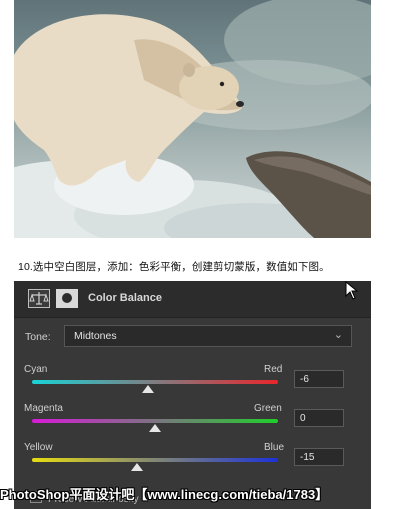 Image resolution: width=405 pixels, height=509 pixels. What do you see at coordinates (67, 298) in the screenshot?
I see `mask-icon` at bounding box center [67, 298].